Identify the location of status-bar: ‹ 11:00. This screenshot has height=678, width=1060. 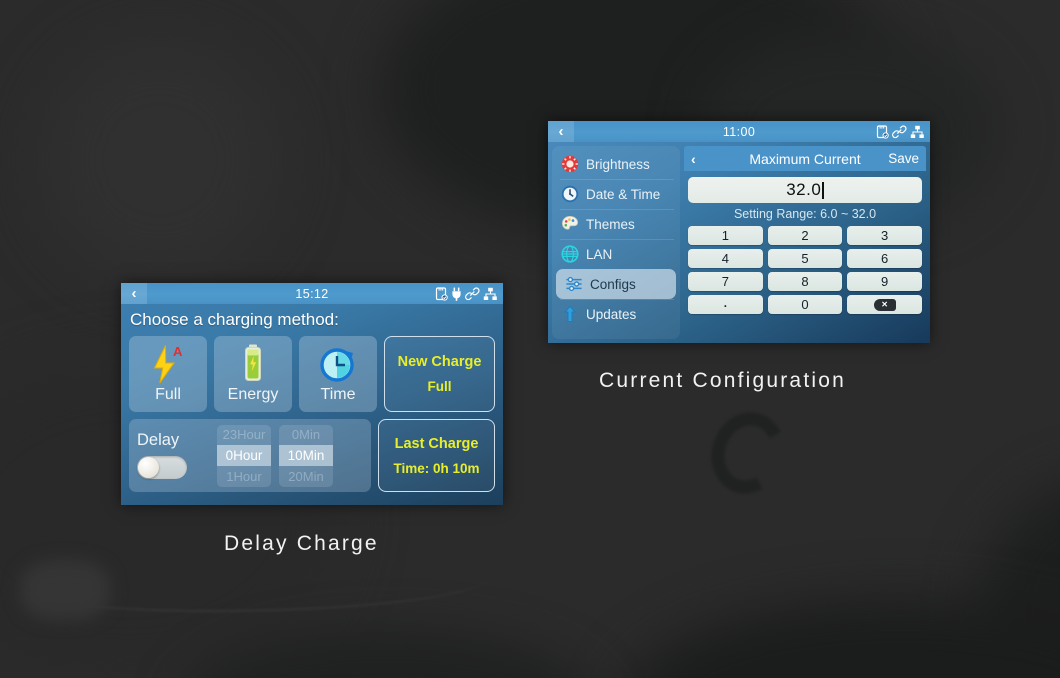
(739, 131).